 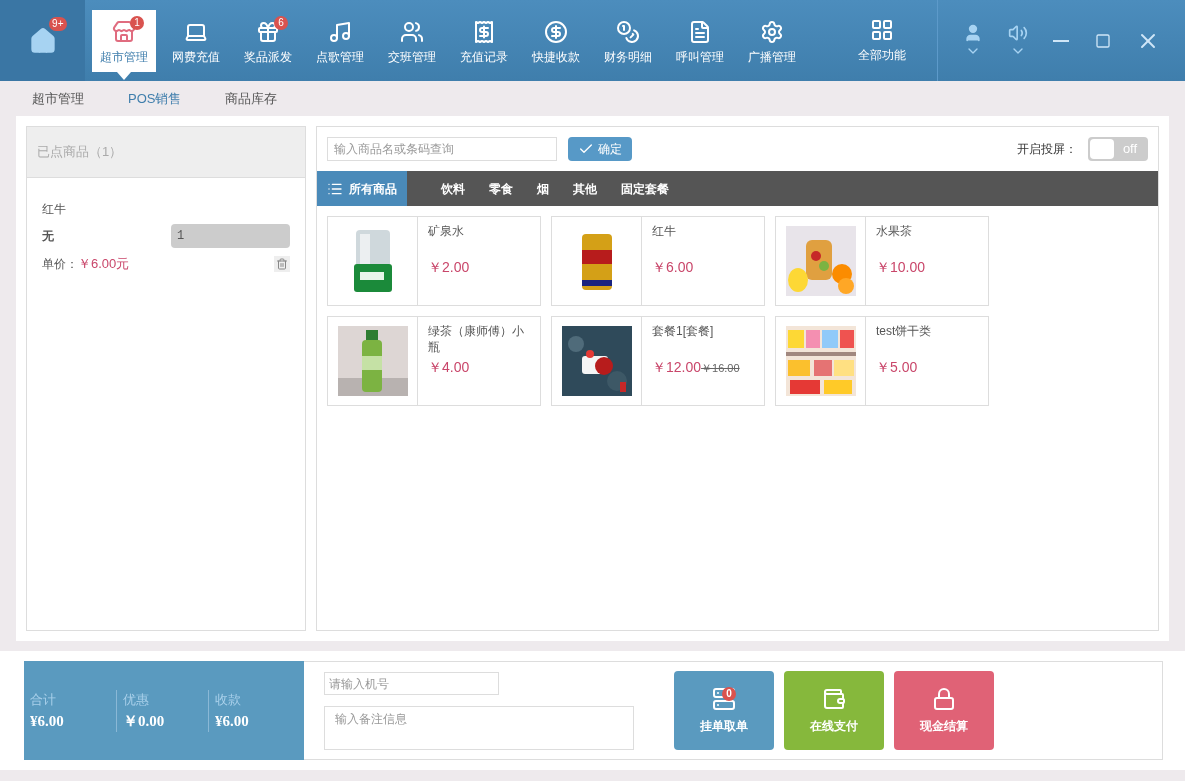 I want to click on store-icon, so click(x=124, y=31).